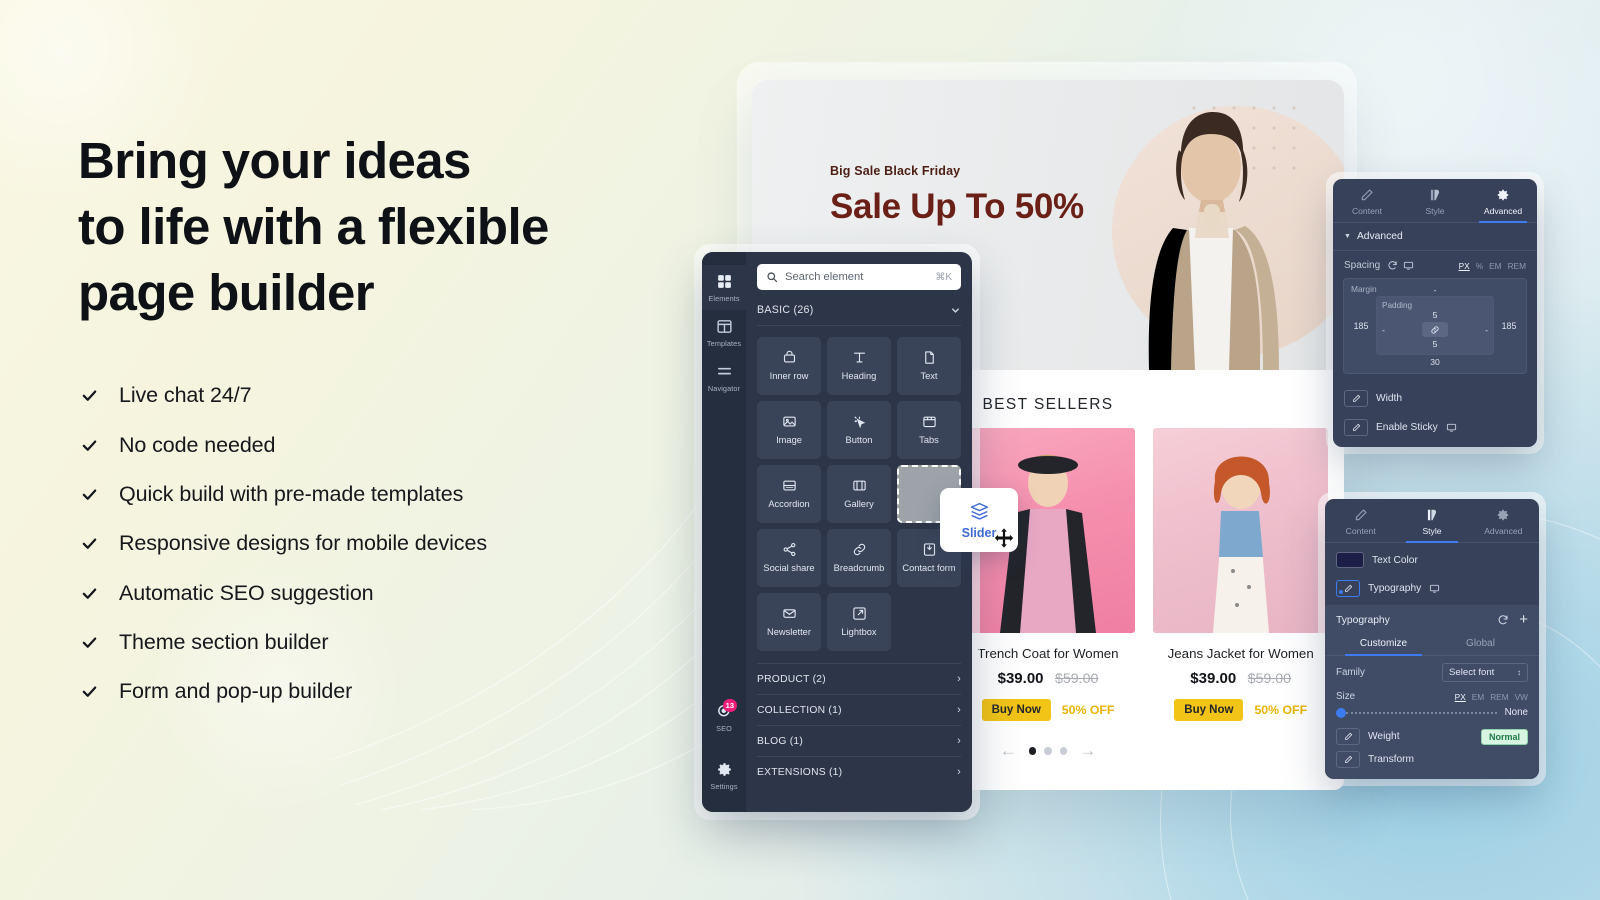  I want to click on font-size-slider, so click(1416, 712).